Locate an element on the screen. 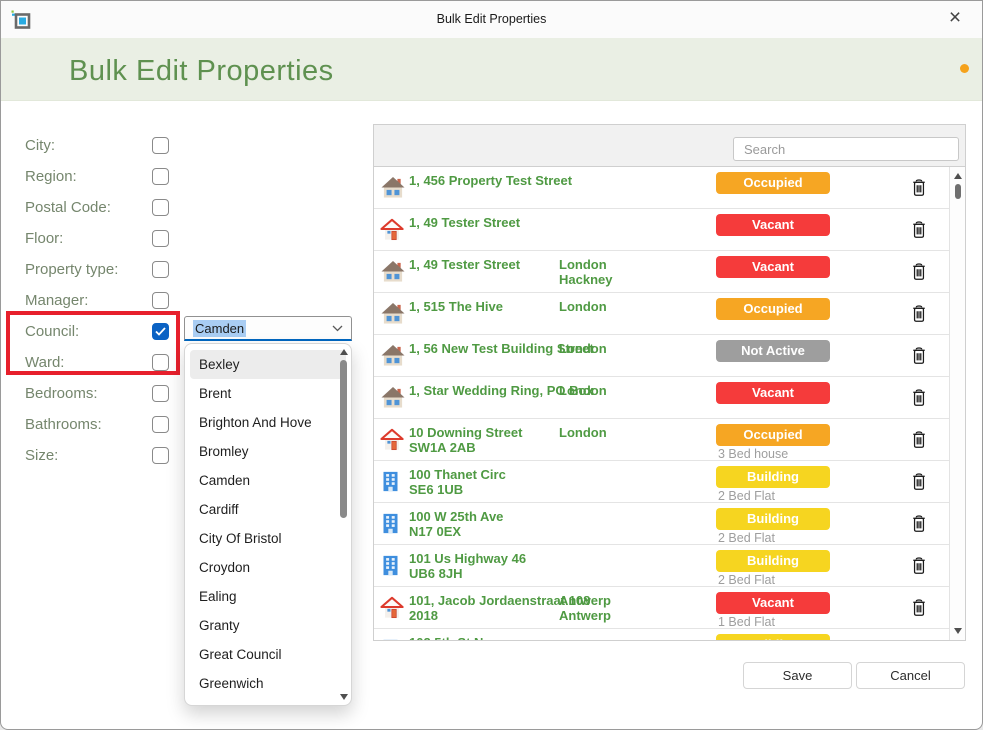  dropdown-option: Granty is located at coordinates (268, 625).